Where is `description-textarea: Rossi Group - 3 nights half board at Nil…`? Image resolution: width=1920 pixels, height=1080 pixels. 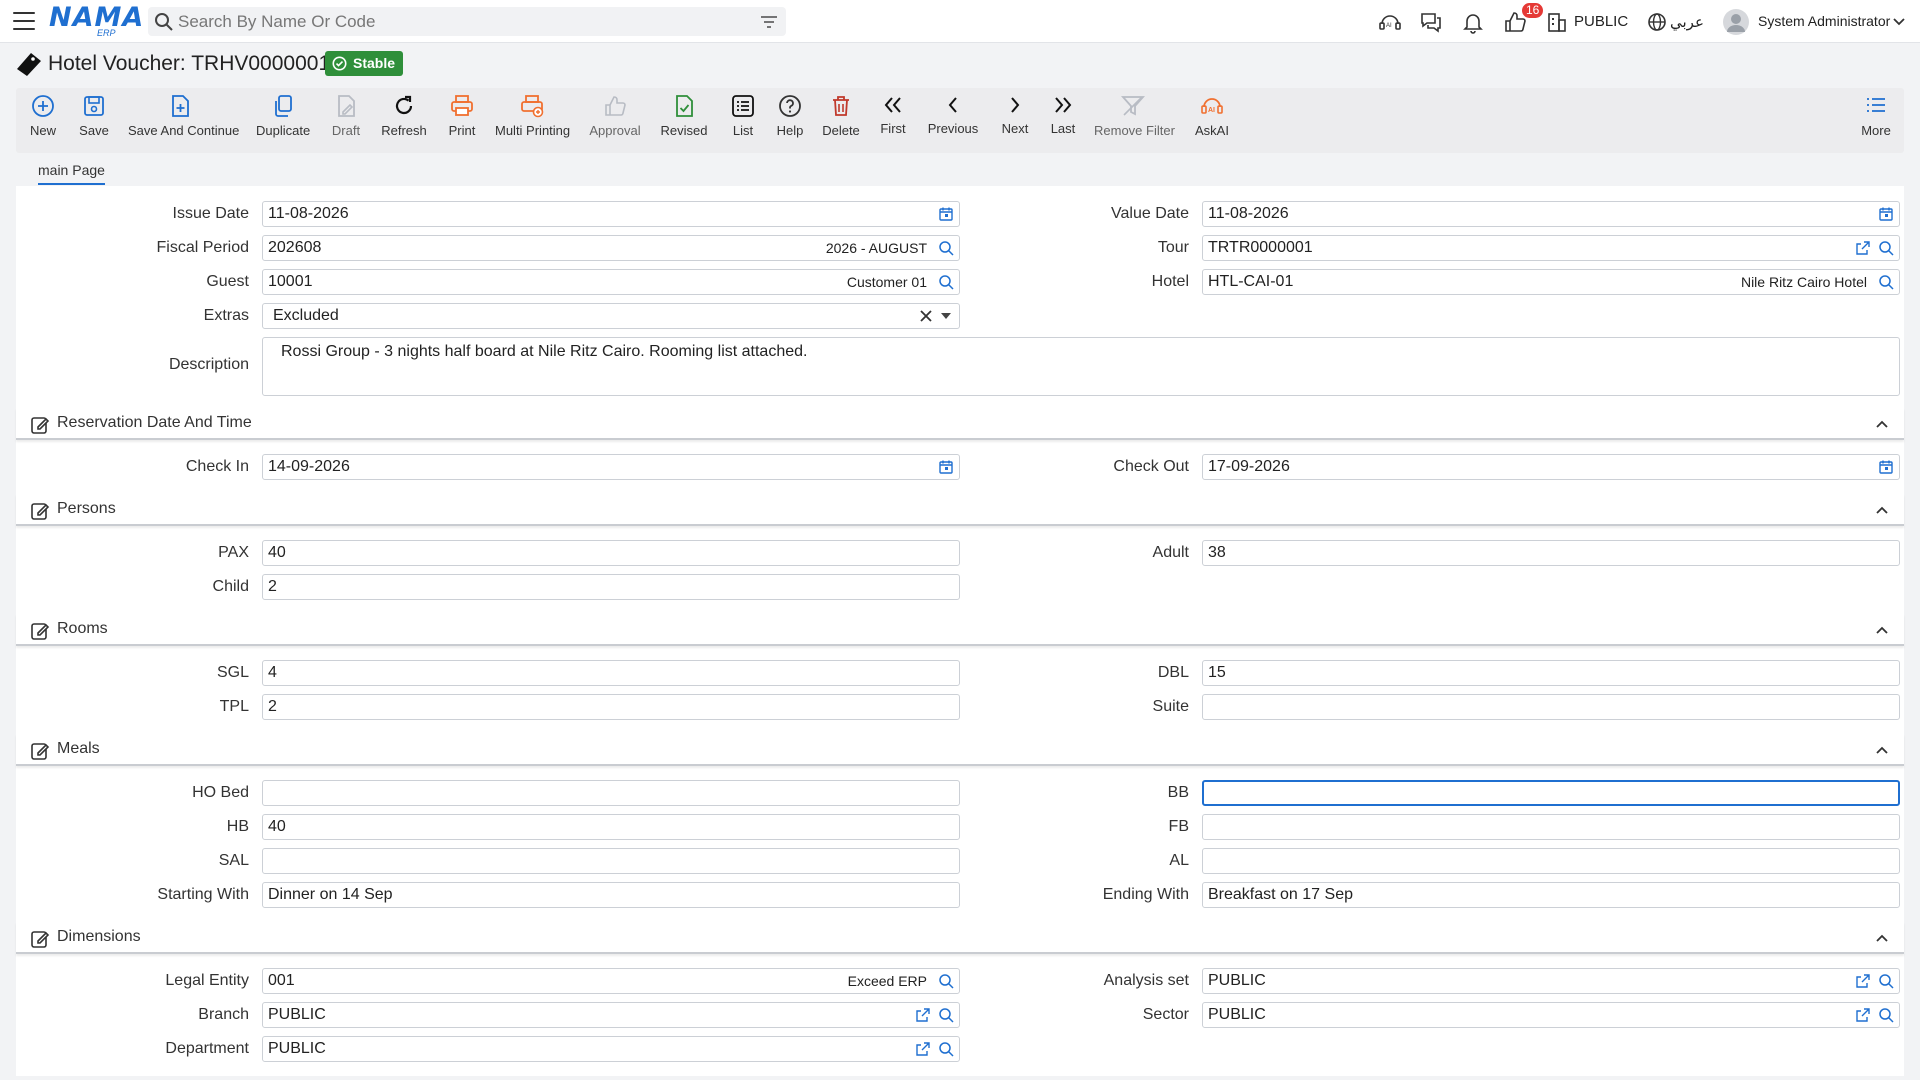
description-textarea: Rossi Group - 3 nights half board at Nil… is located at coordinates (1081, 366).